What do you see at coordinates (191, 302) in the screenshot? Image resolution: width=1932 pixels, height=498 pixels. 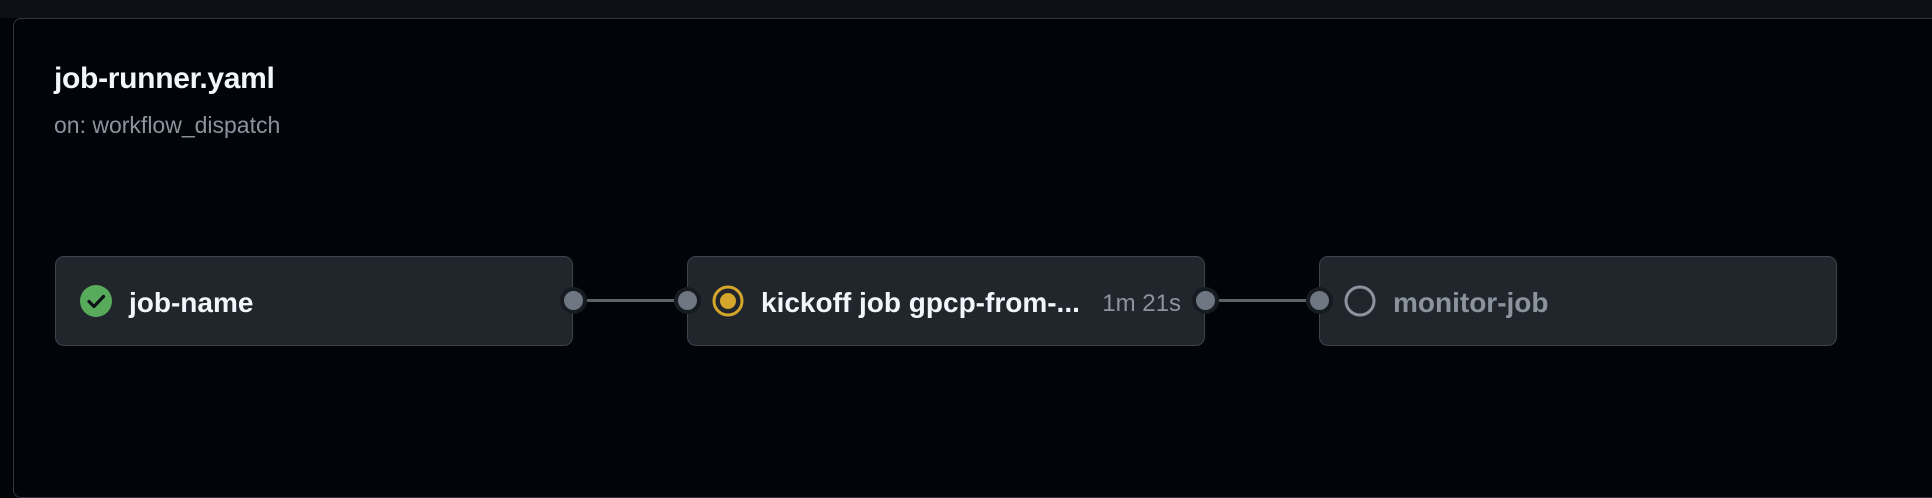 I see `job-label: job-name` at bounding box center [191, 302].